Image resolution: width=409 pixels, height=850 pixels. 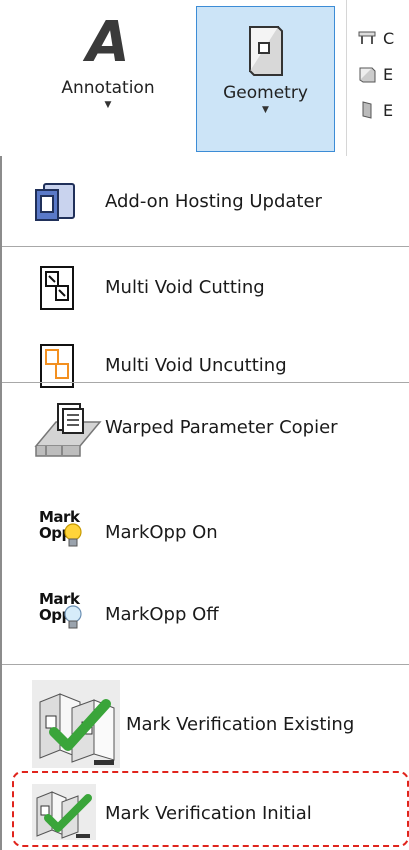 What do you see at coordinates (265, 79) in the screenshot?
I see `geometry-button: Geometry ▼` at bounding box center [265, 79].